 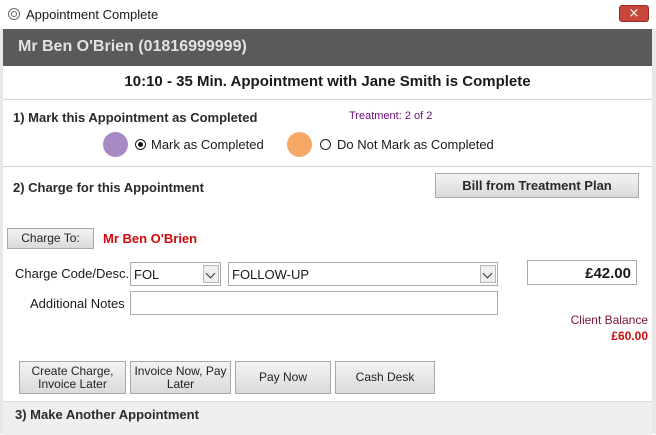 What do you see at coordinates (115, 144) in the screenshot?
I see `completed-color-swatch` at bounding box center [115, 144].